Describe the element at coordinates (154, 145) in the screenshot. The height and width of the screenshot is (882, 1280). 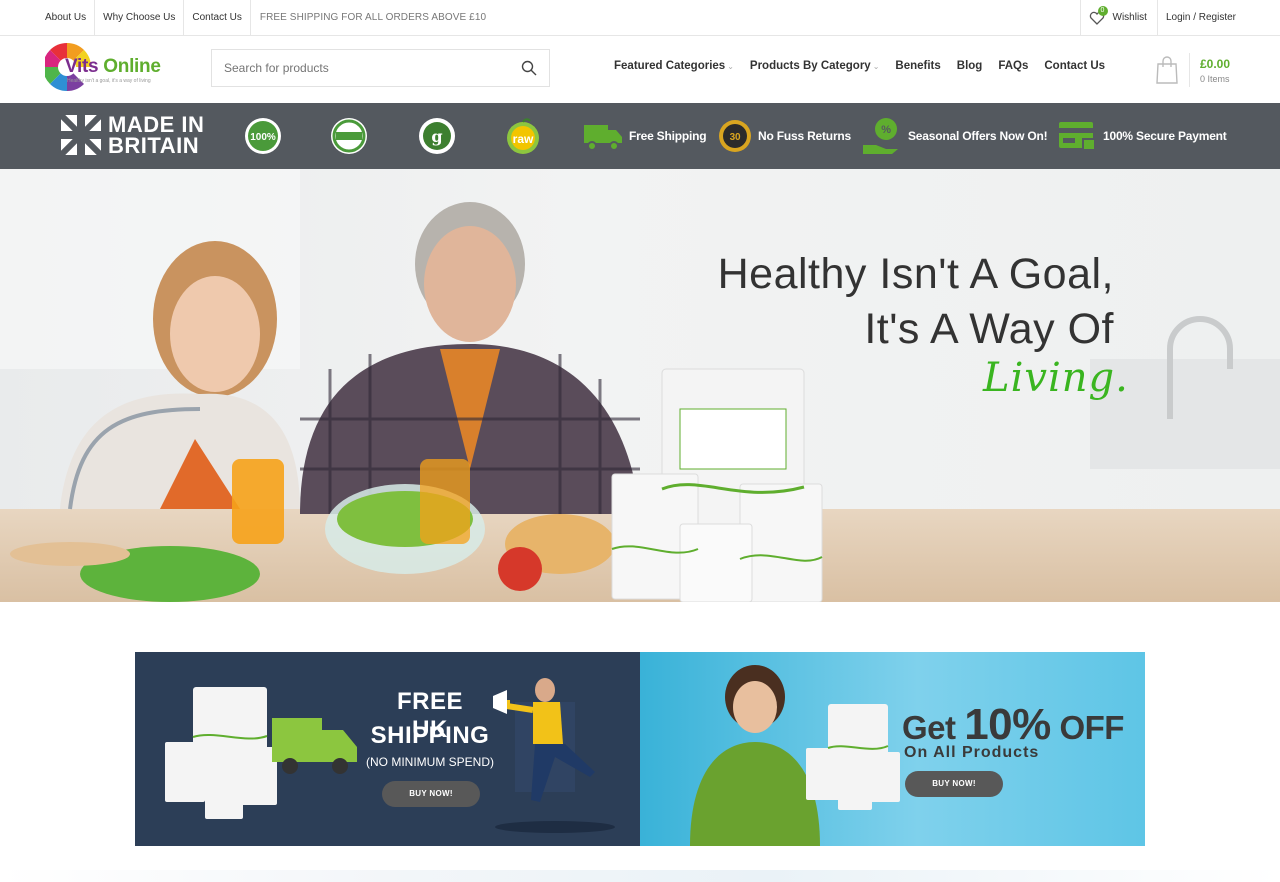
I see `britain-line: BRITAIN` at that location.